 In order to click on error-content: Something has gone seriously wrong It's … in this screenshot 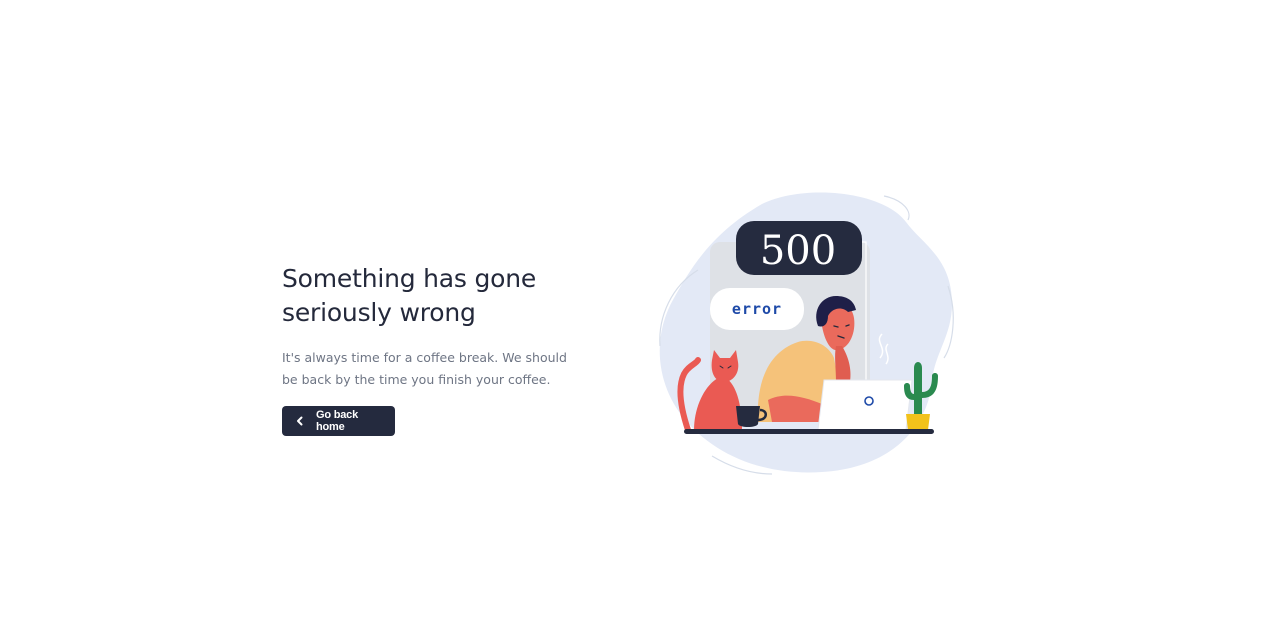, I will do `click(442, 349)`.